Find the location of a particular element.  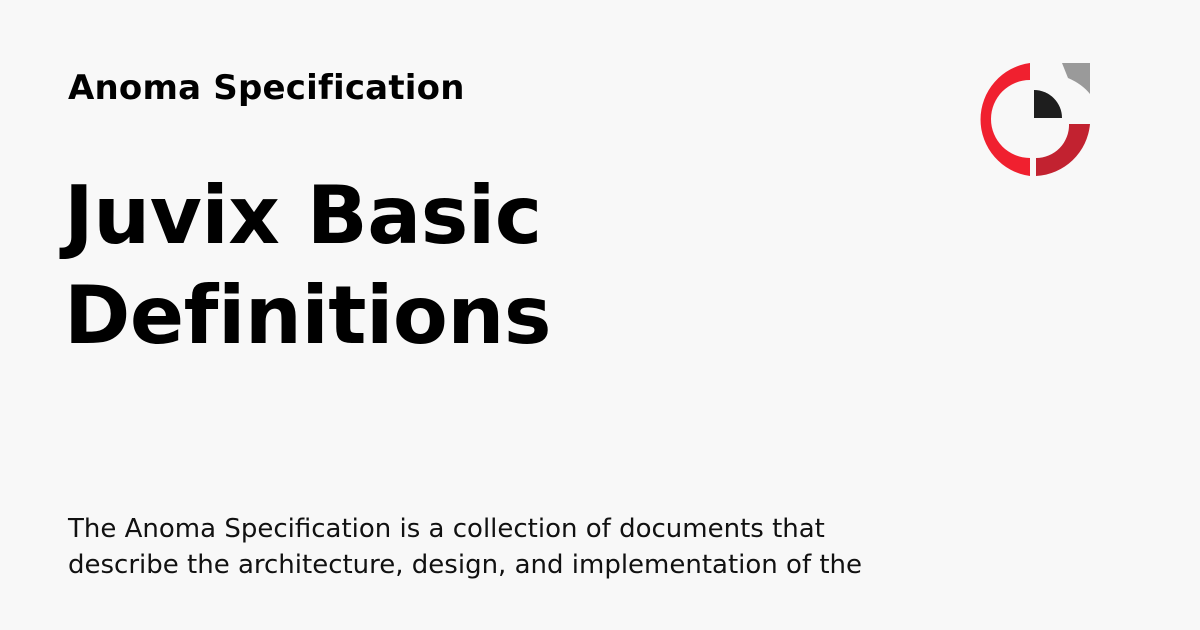

logo-left-arc is located at coordinates (1005, 119).